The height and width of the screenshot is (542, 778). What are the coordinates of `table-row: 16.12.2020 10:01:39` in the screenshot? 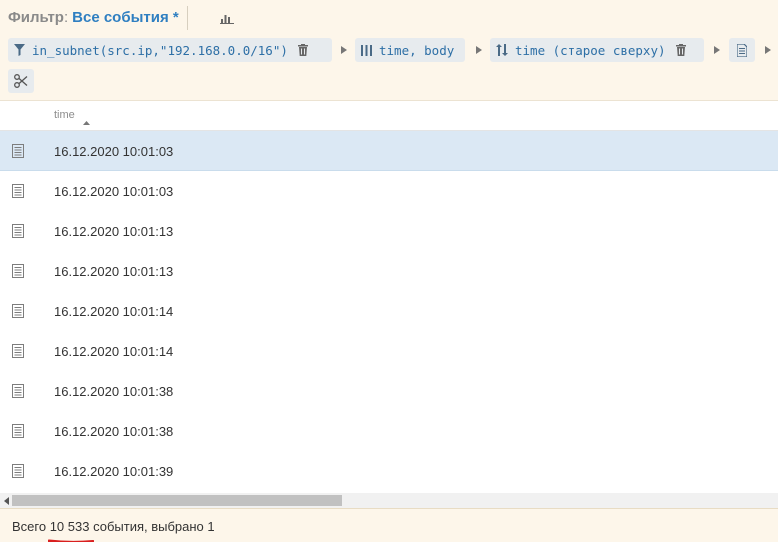 It's located at (389, 471).